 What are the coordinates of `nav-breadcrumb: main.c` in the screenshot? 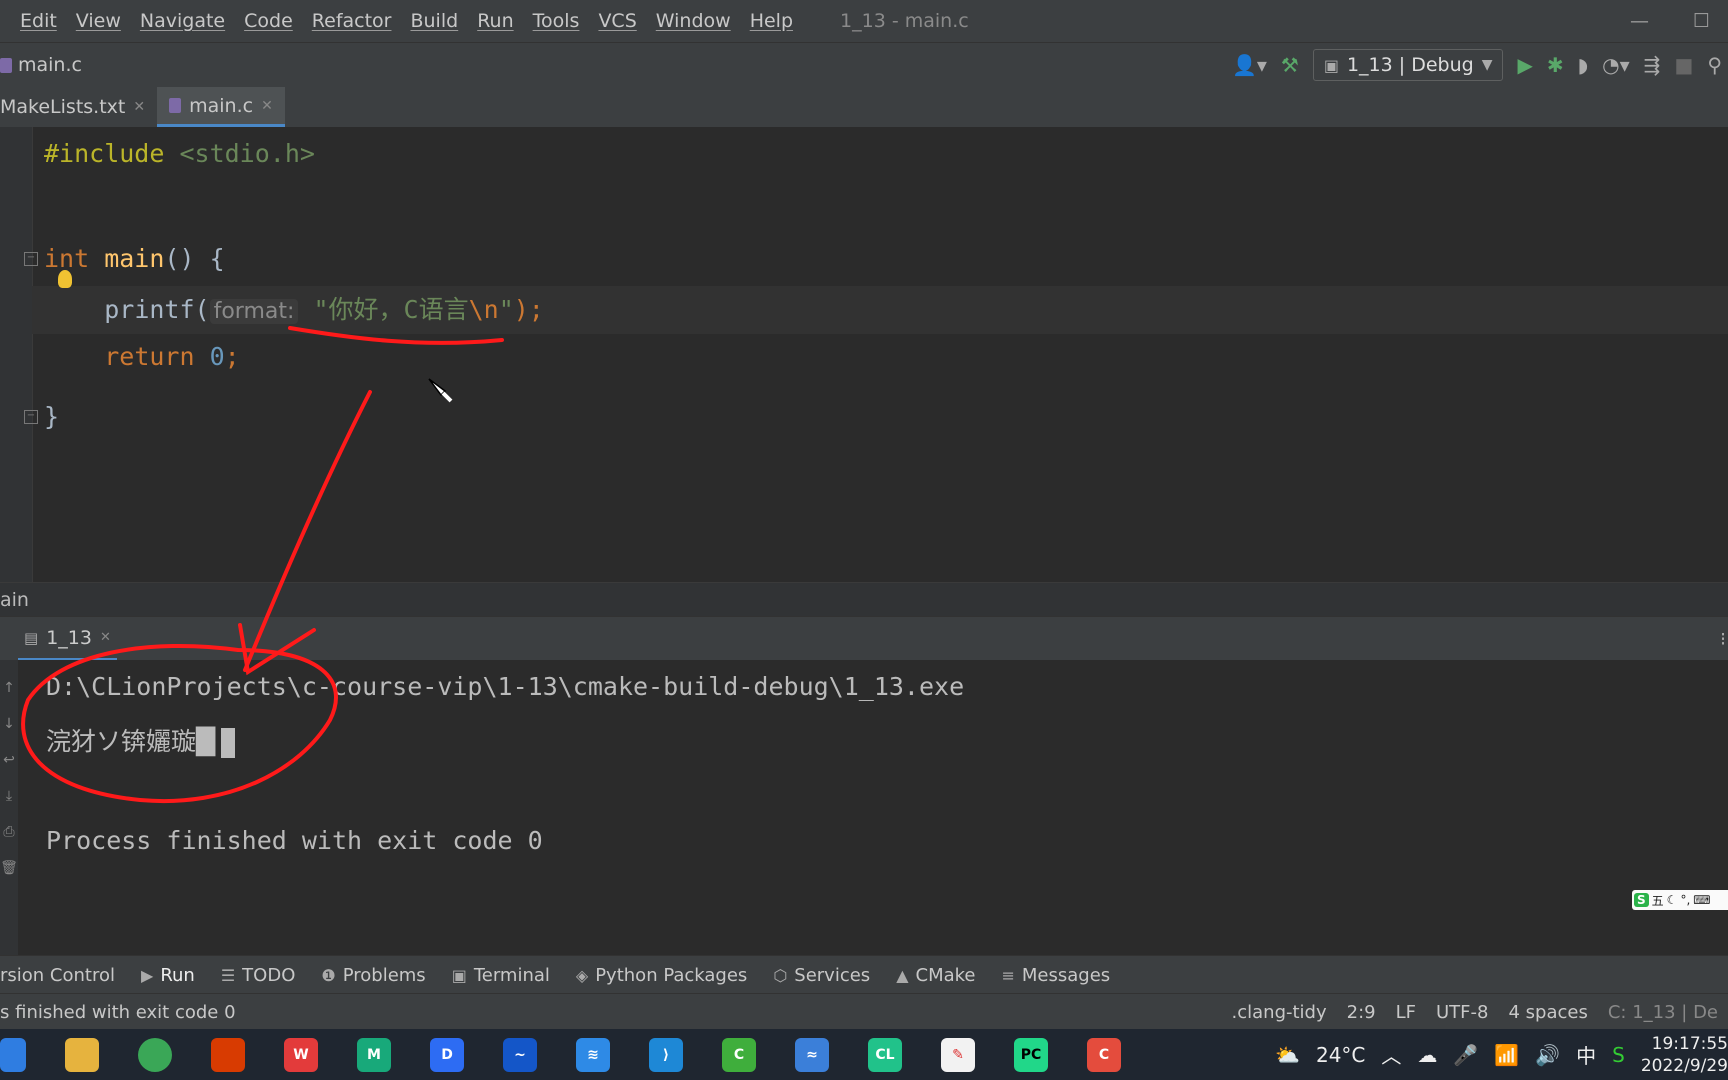 It's located at (41, 65).